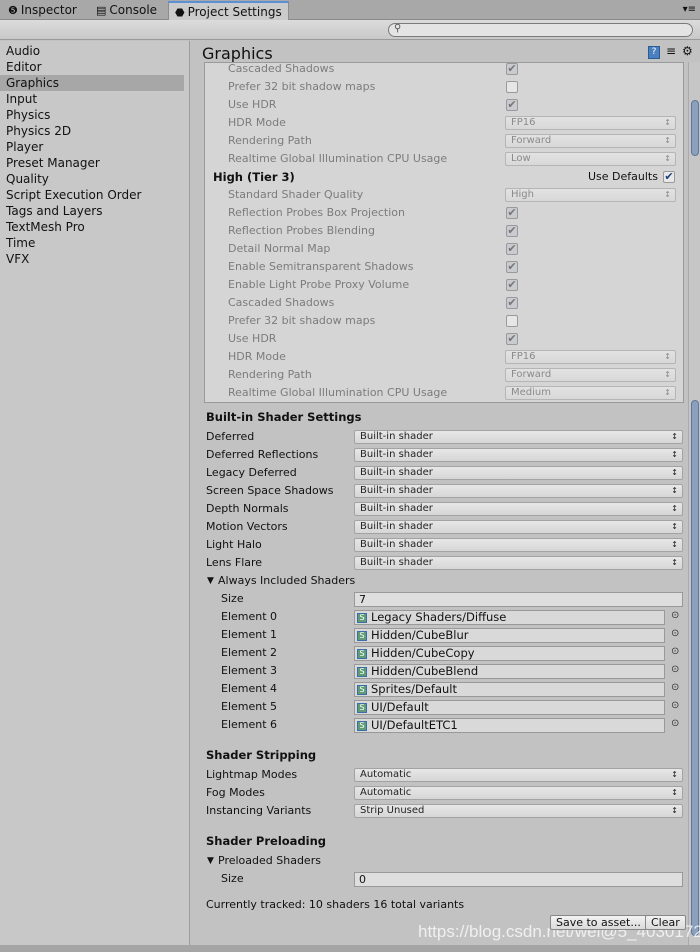  Describe the element at coordinates (92, 147) in the screenshot. I see `sidebar-item-player: Player` at that location.